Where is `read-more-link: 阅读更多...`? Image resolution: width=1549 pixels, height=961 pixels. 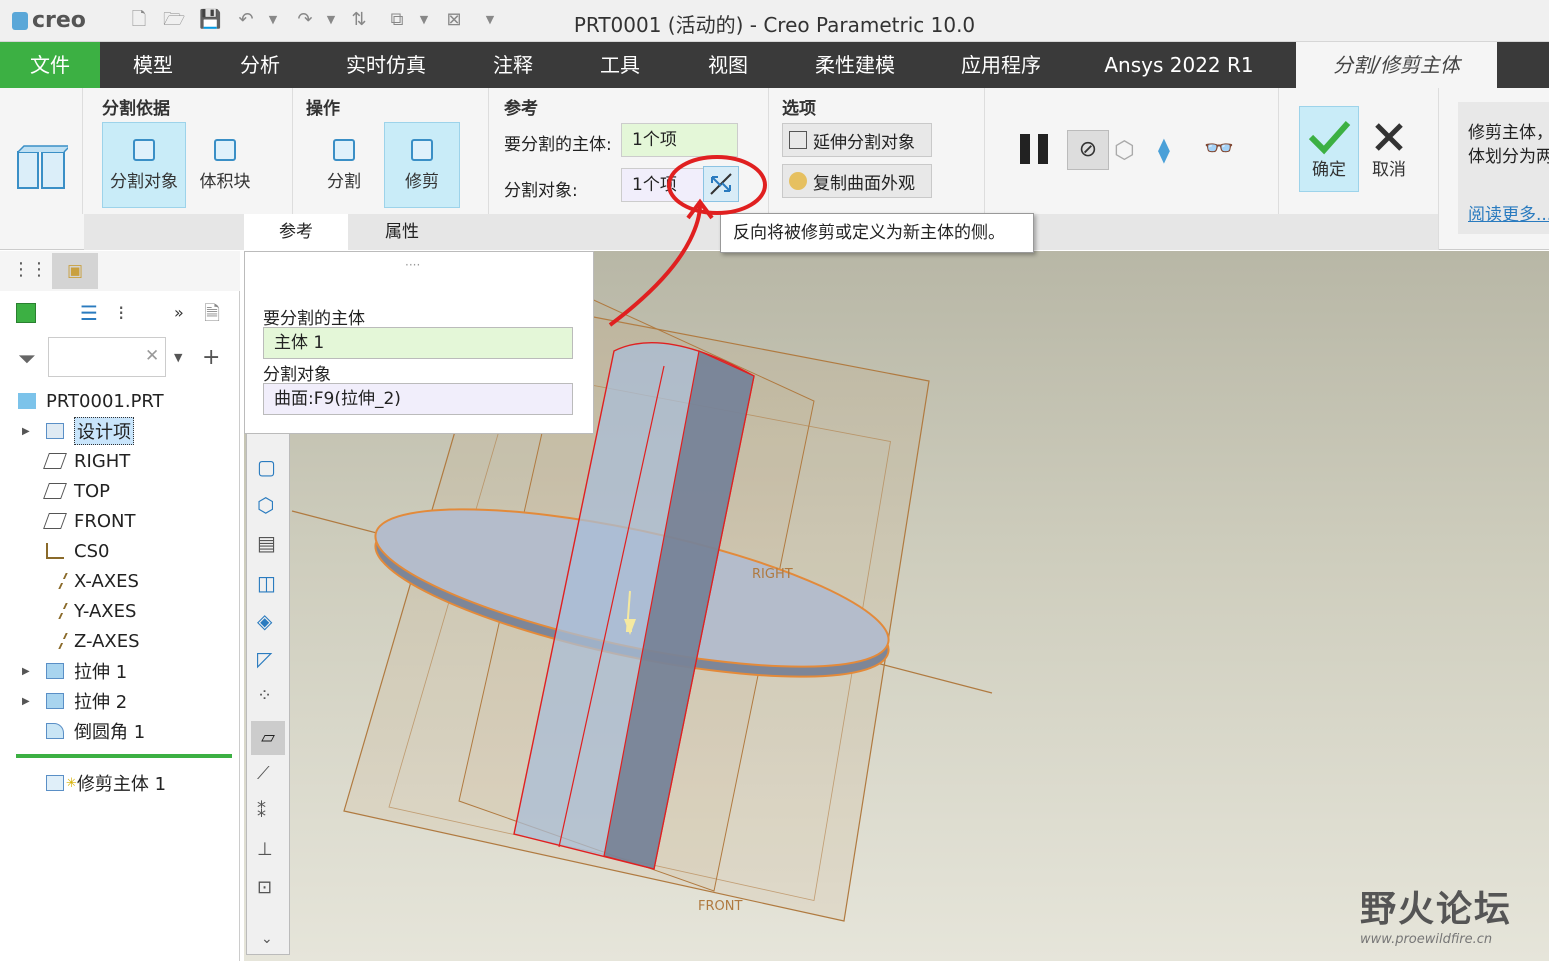 read-more-link: 阅读更多... is located at coordinates (1508, 212).